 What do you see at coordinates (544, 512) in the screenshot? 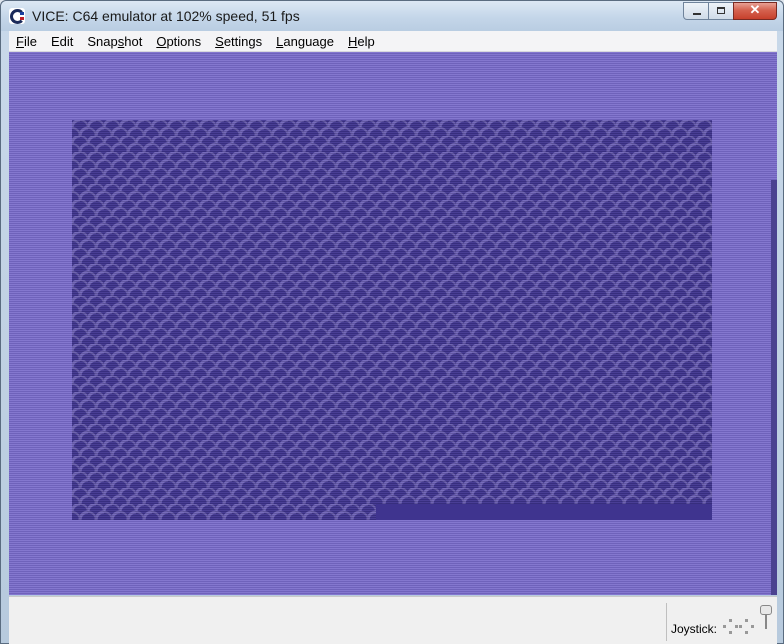
I see `display-bottom-bar` at bounding box center [544, 512].